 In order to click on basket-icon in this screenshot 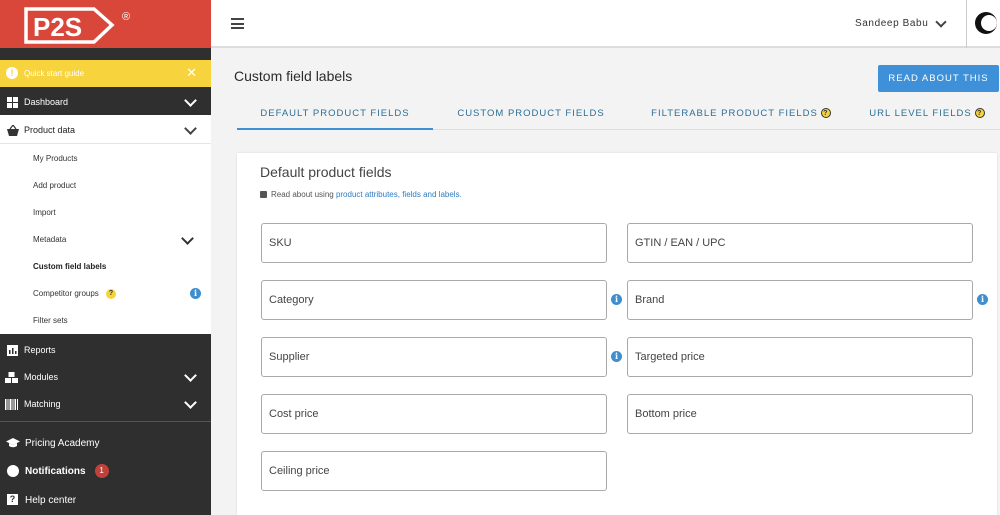, I will do `click(13, 130)`.